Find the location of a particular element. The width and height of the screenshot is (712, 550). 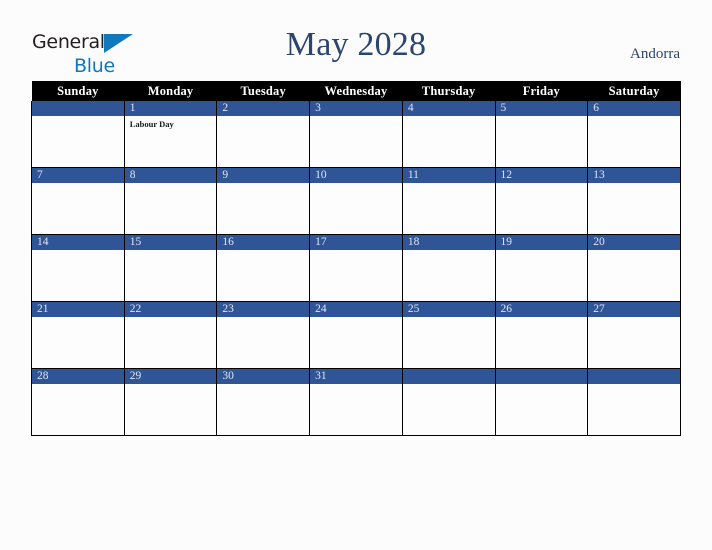

calendar-day-cell: 23 is located at coordinates (263, 335).